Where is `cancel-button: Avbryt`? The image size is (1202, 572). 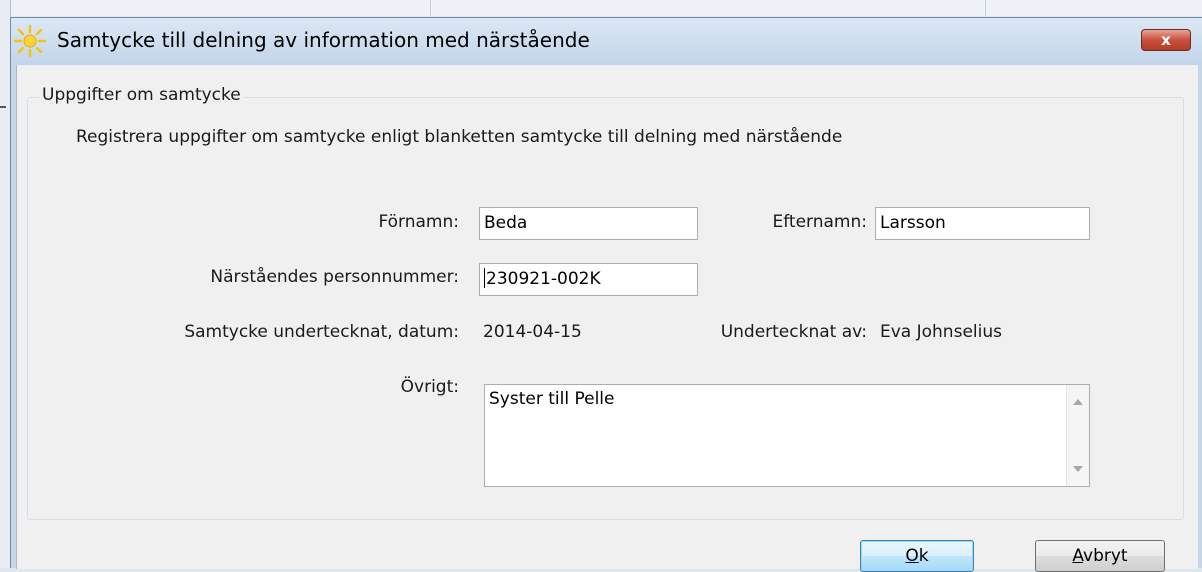
cancel-button: Avbryt is located at coordinates (1100, 556).